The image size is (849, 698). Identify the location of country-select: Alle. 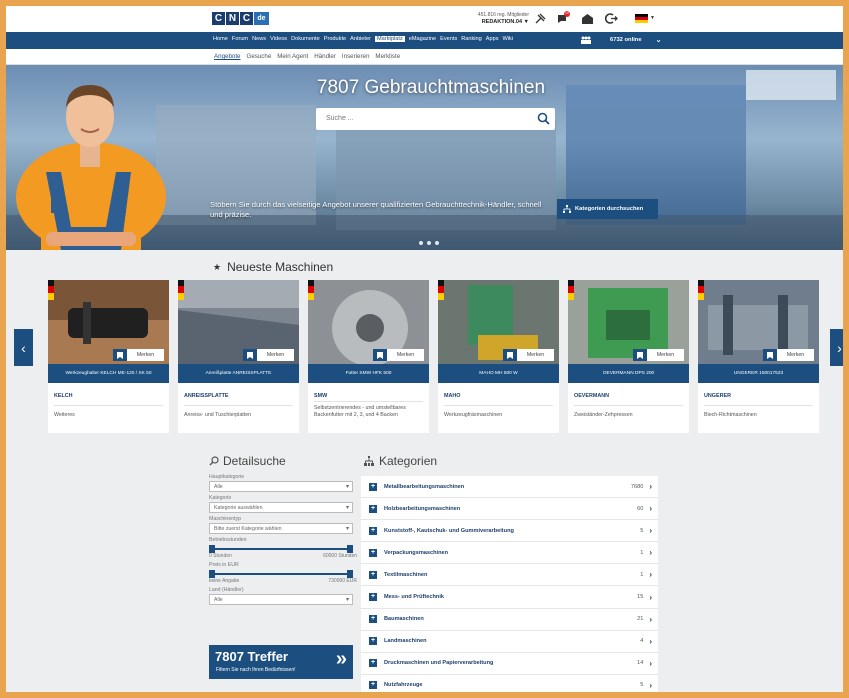
(281, 599).